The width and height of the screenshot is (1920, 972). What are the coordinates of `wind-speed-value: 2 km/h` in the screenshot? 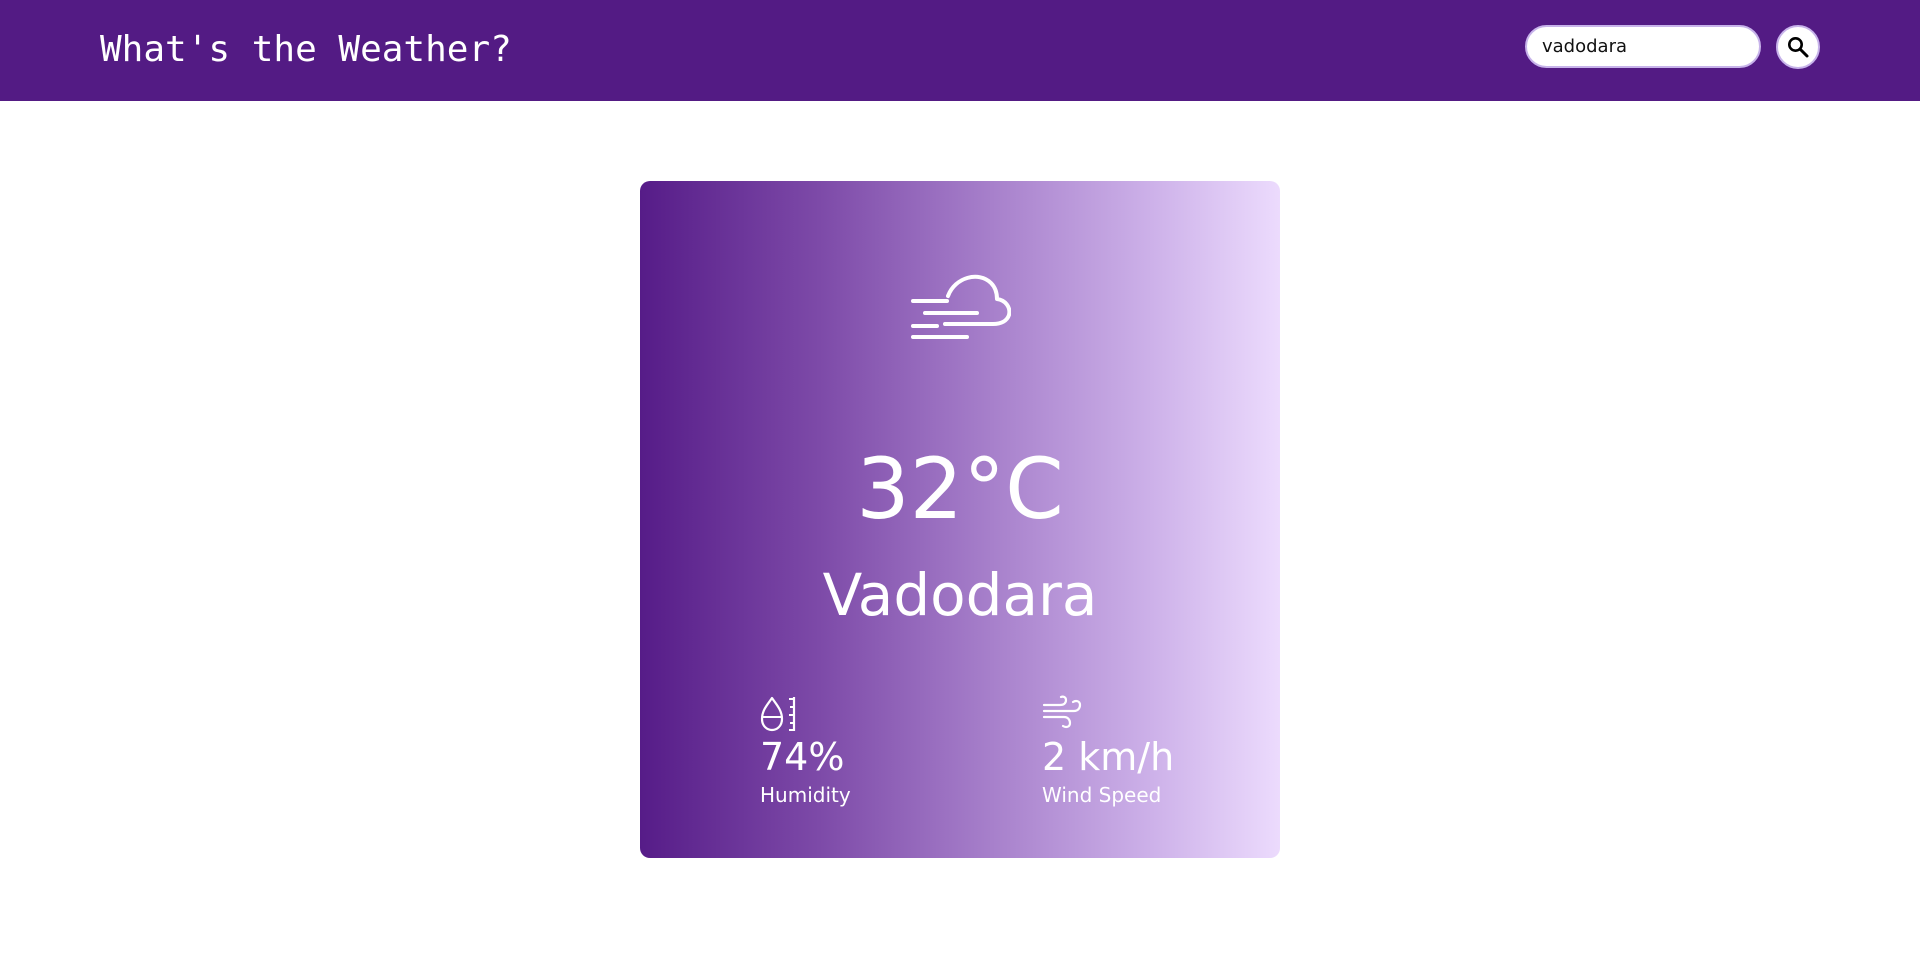 It's located at (1108, 757).